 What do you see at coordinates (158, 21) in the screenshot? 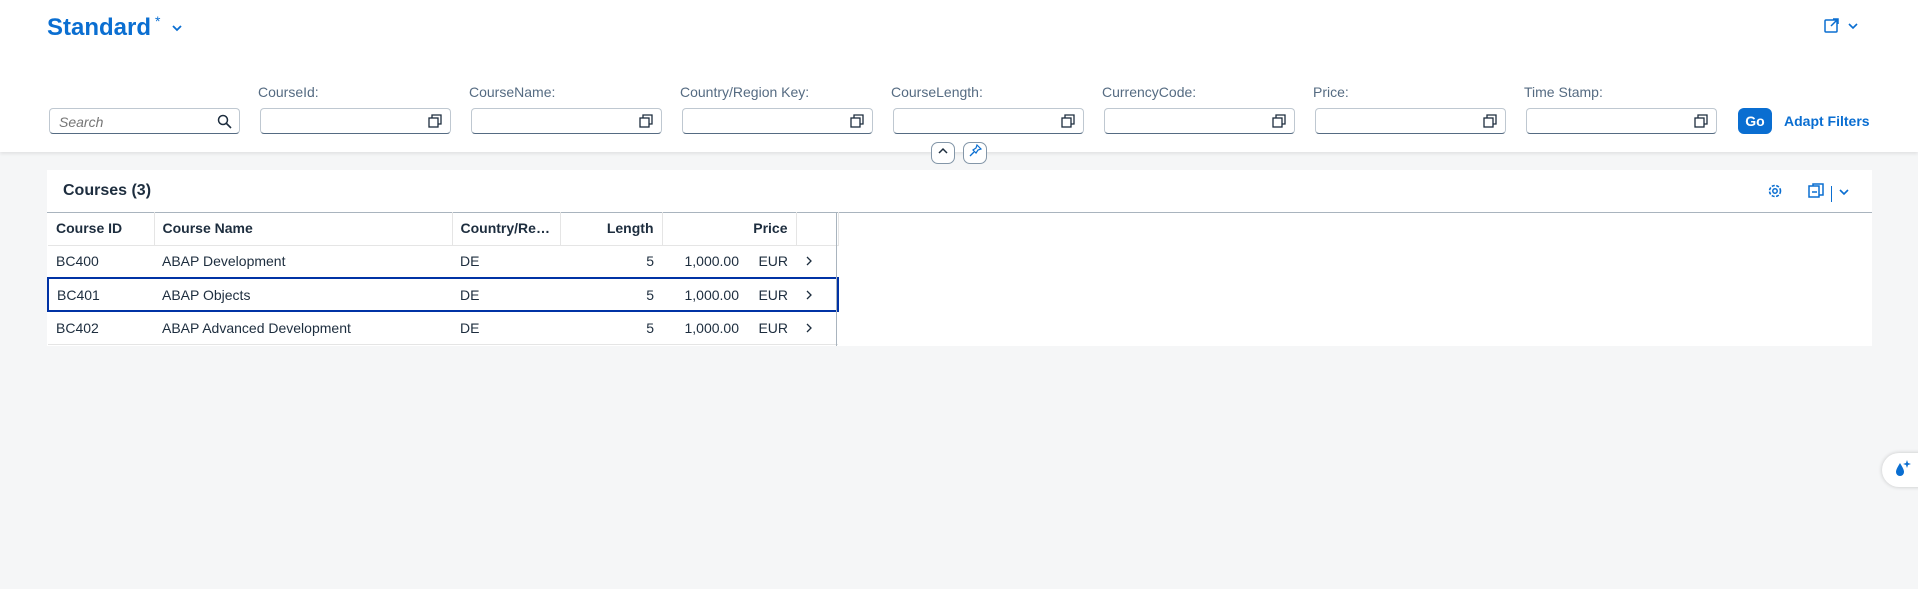
I see `variant-modified-marker: *` at bounding box center [158, 21].